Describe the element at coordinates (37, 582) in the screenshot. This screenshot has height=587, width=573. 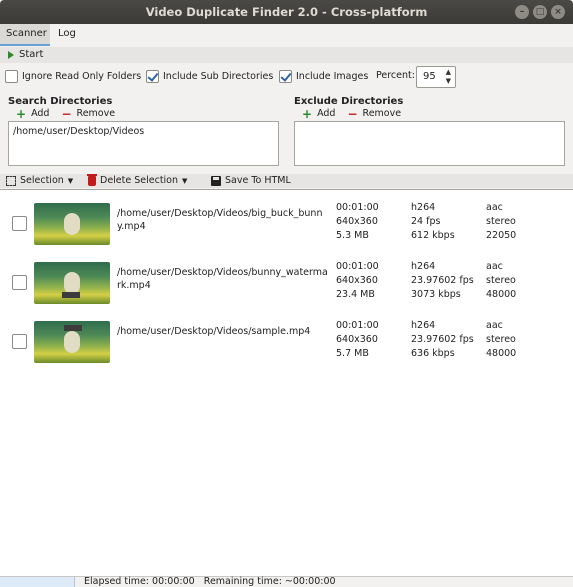
I see `progress-bar` at that location.